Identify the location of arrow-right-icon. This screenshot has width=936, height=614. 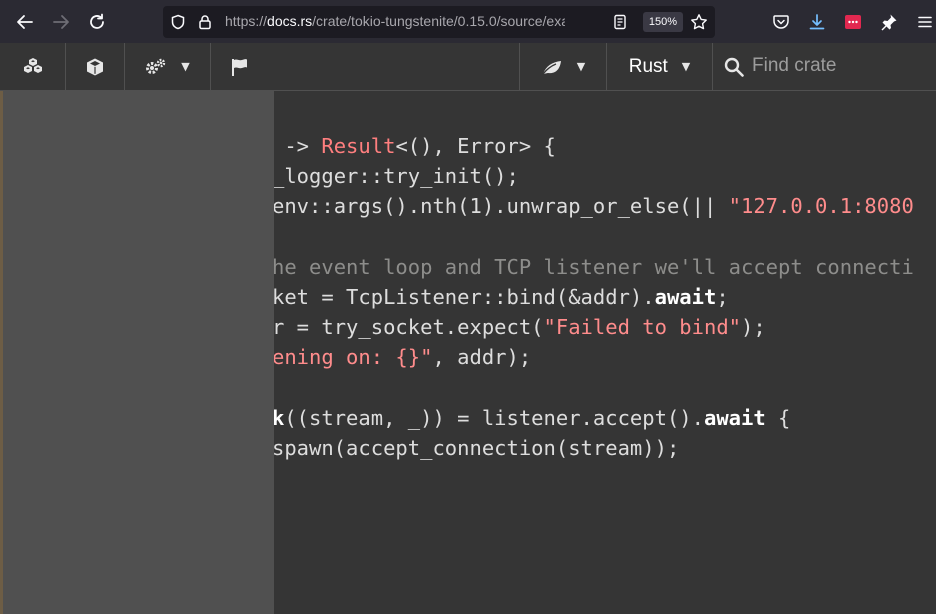
(61, 22).